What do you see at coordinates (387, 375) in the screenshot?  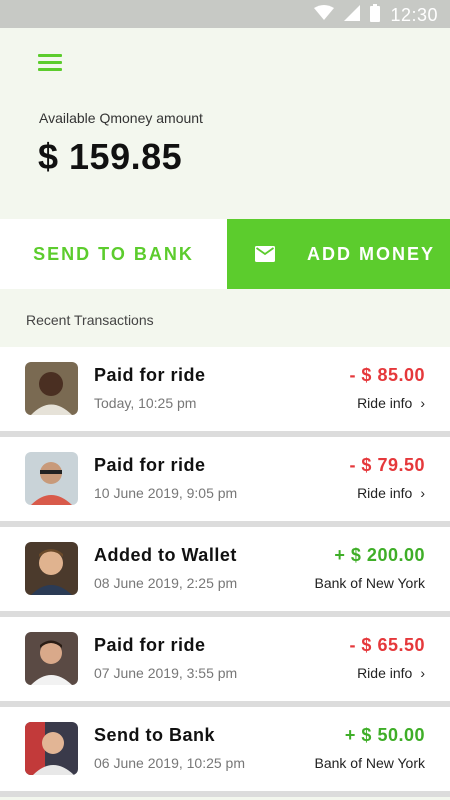 I see `transaction-amount: - $ 85.00` at bounding box center [387, 375].